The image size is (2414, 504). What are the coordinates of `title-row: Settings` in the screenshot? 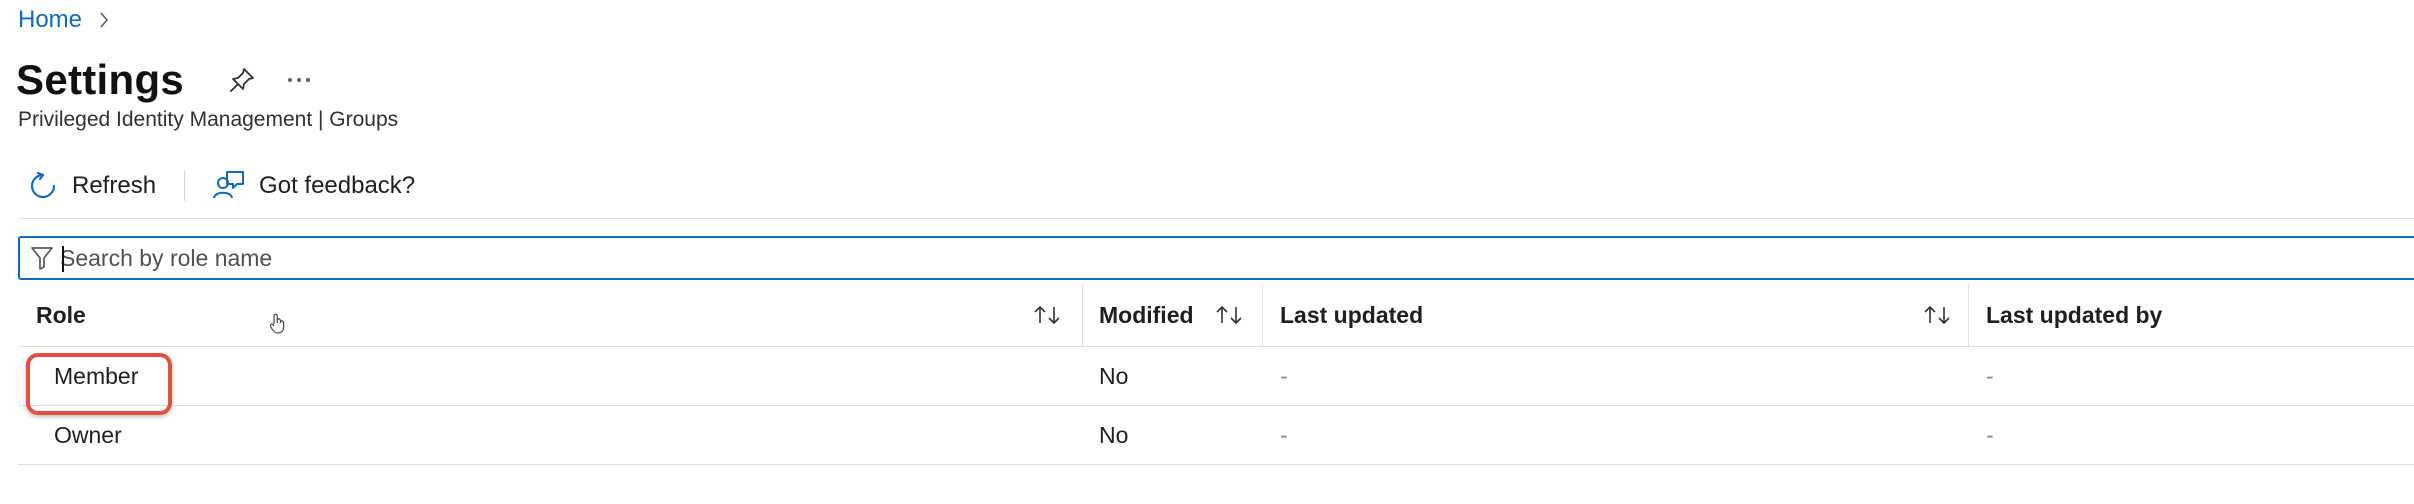 It's located at (164, 80).